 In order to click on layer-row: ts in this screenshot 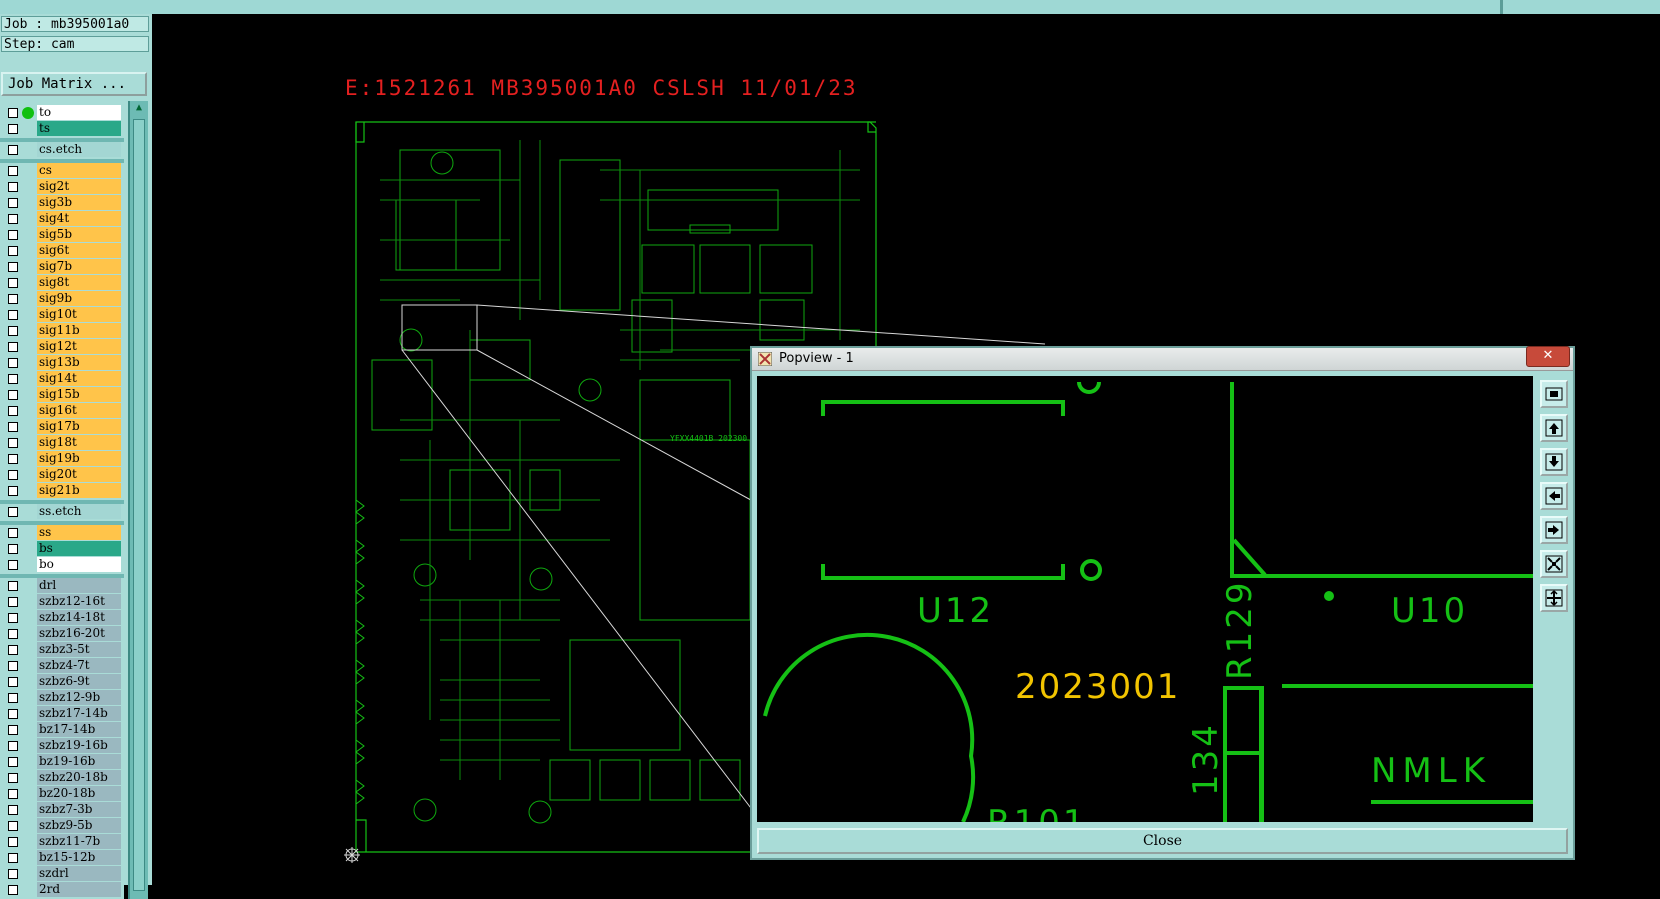, I will do `click(62, 129)`.